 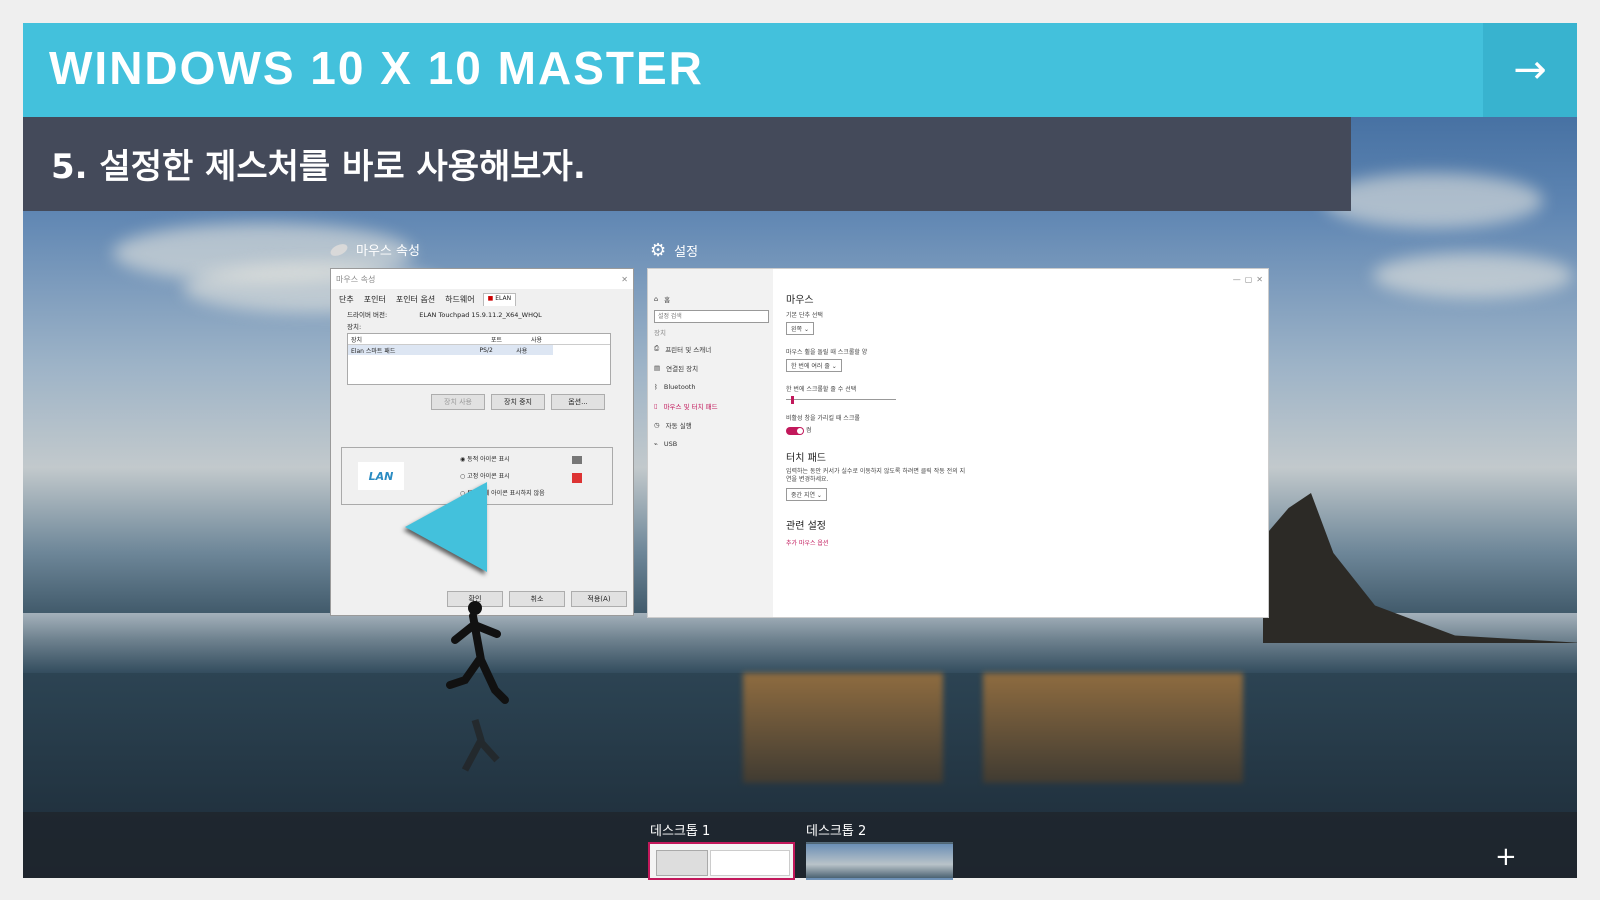 I want to click on related-settings-heading: 관련 설정, so click(x=806, y=526).